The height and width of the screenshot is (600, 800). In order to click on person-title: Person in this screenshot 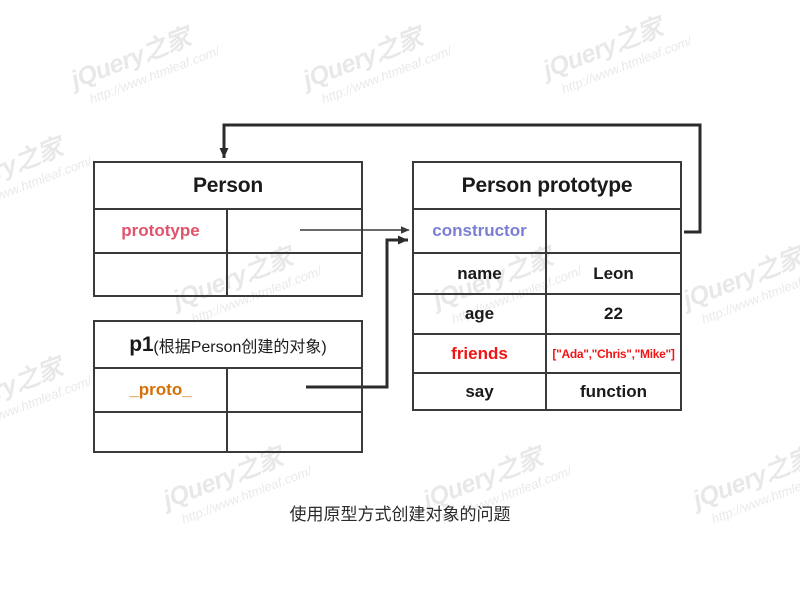, I will do `click(228, 185)`.